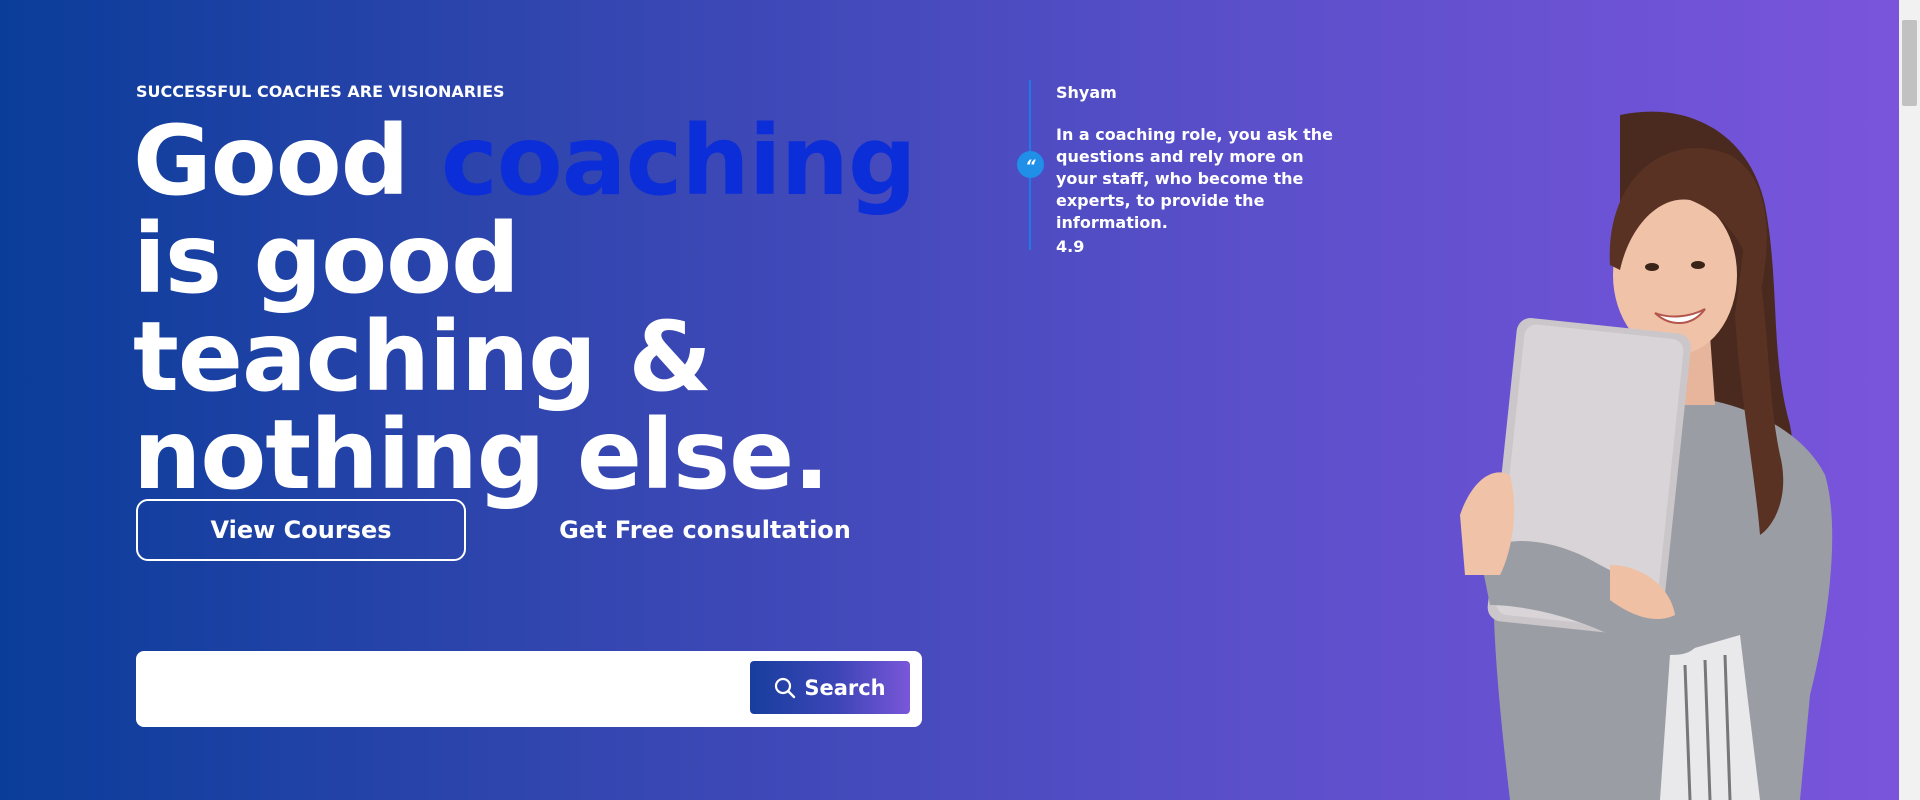 The width and height of the screenshot is (1920, 800). I want to click on view-courses-button: View Courses, so click(301, 530).